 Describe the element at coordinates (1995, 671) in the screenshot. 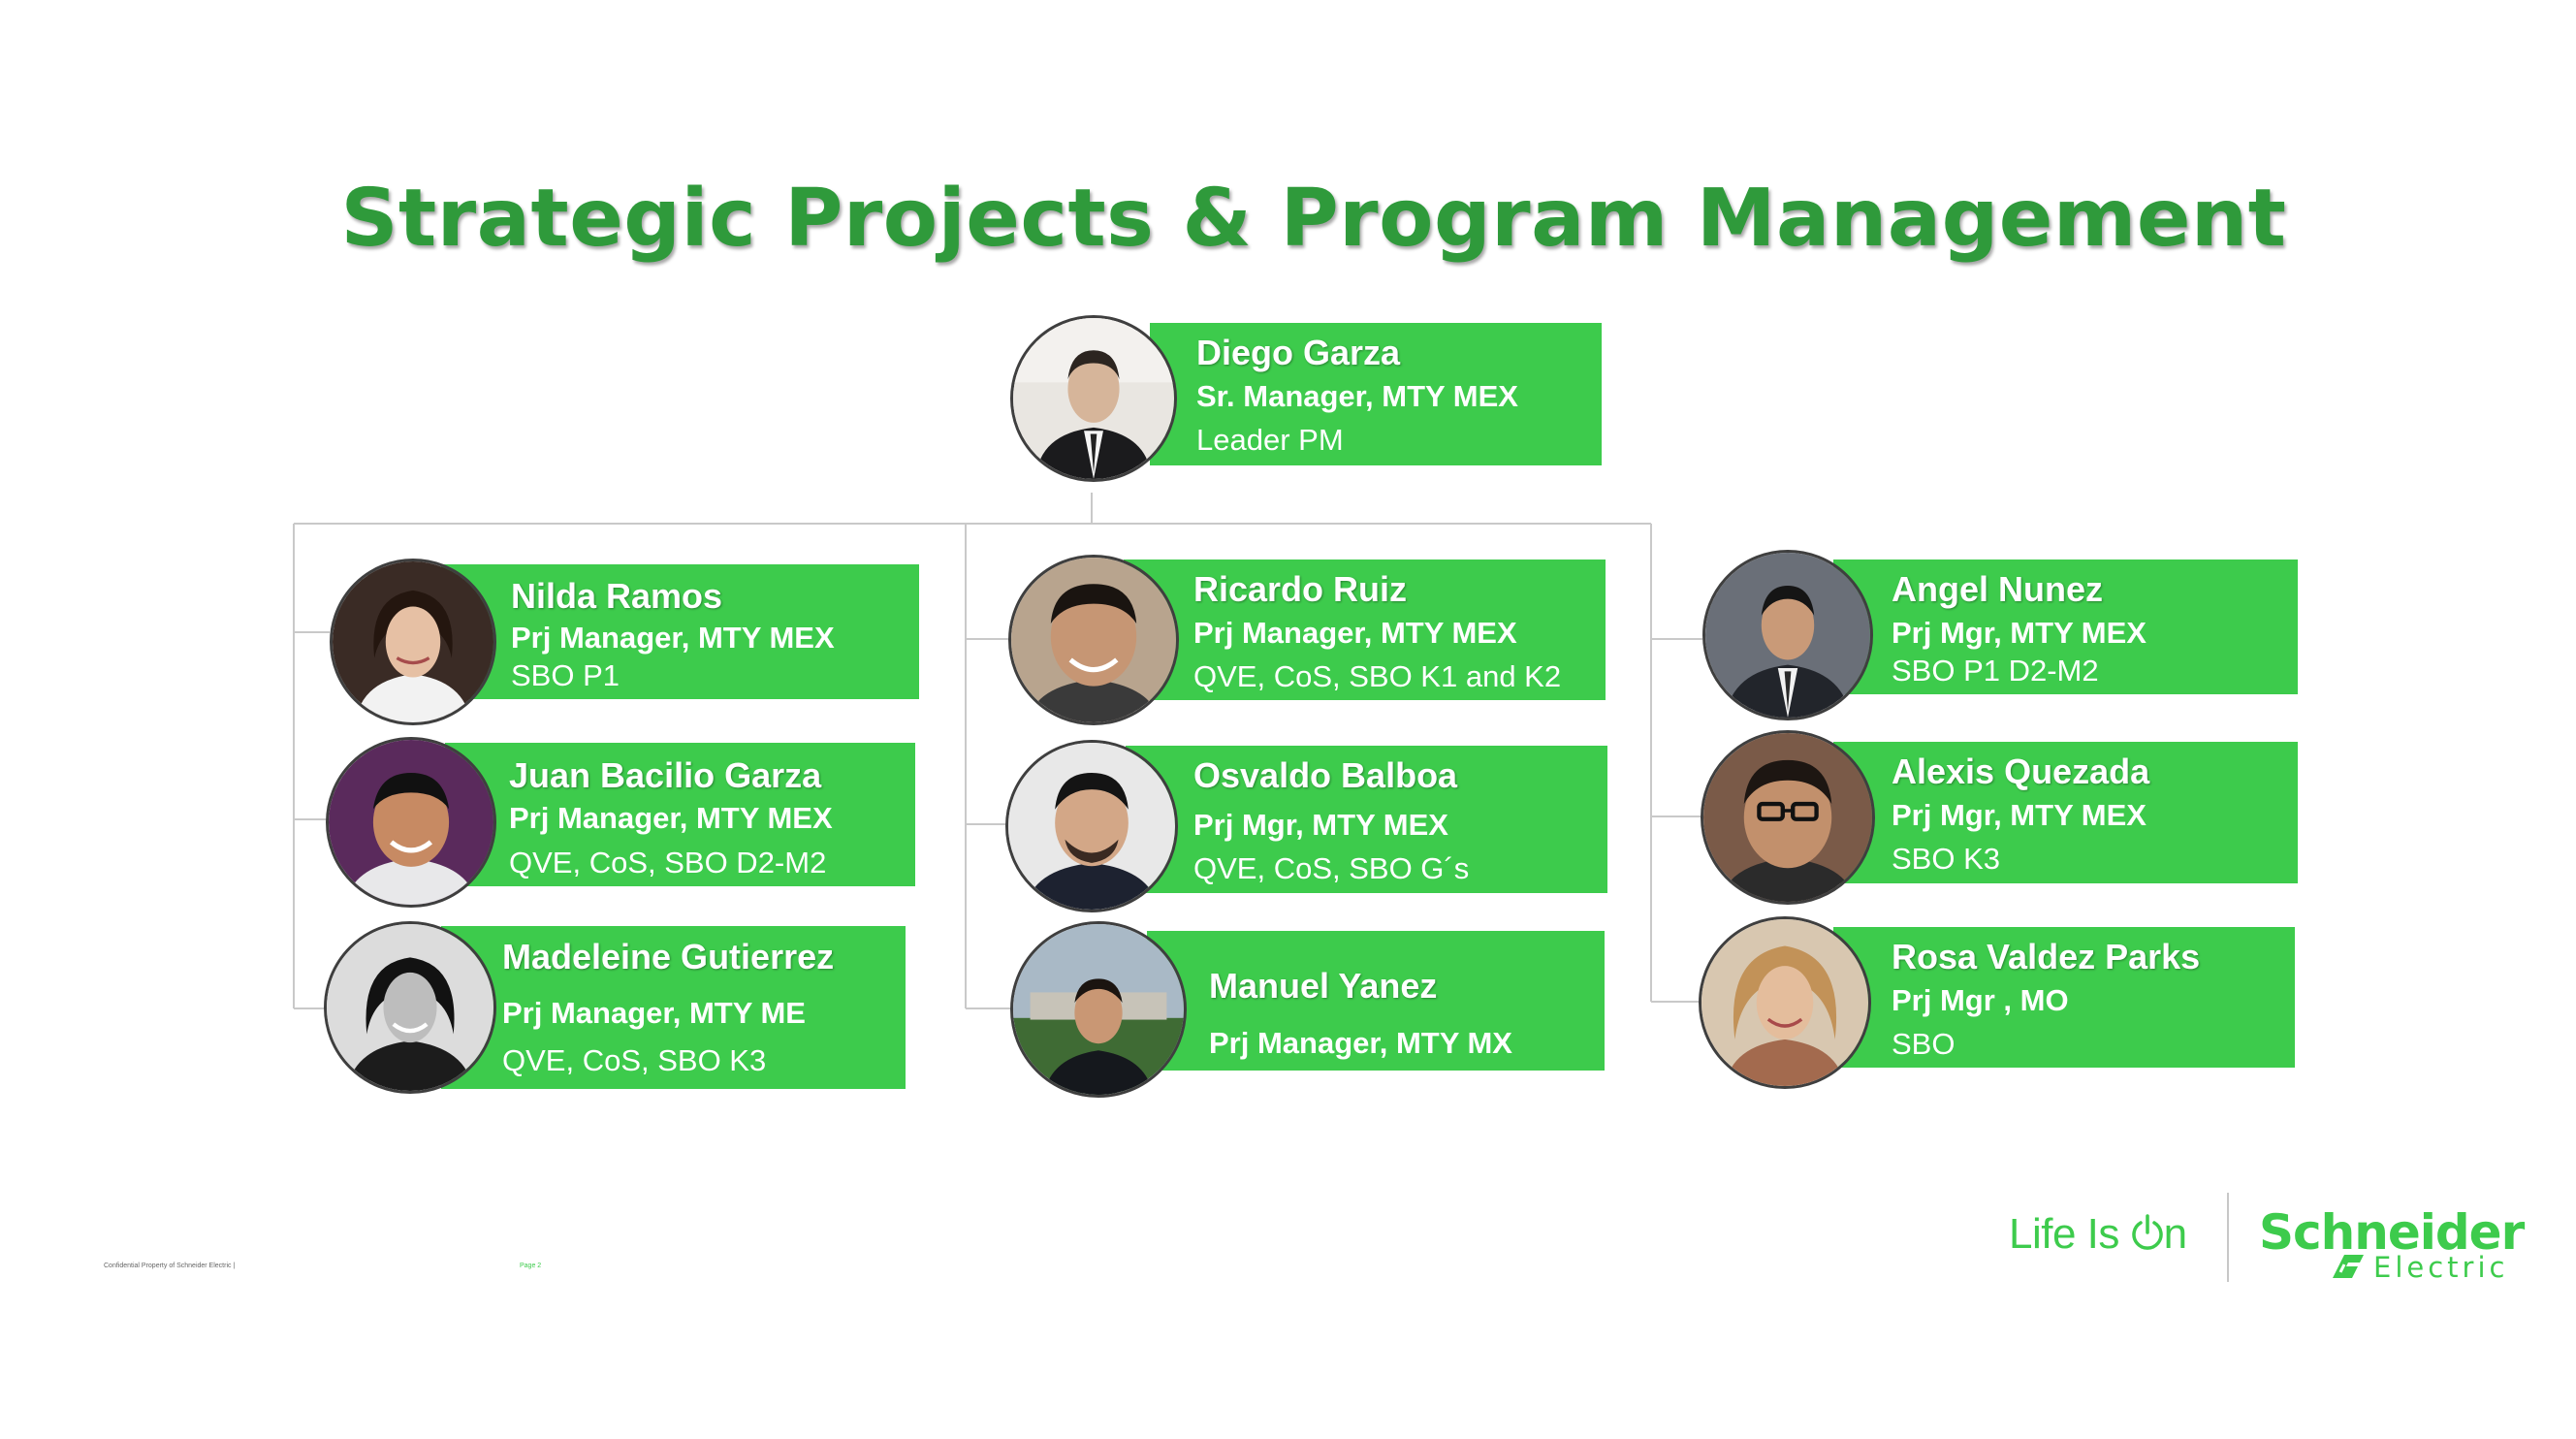

I see `person-scope: SBO P1 D2-M2` at that location.